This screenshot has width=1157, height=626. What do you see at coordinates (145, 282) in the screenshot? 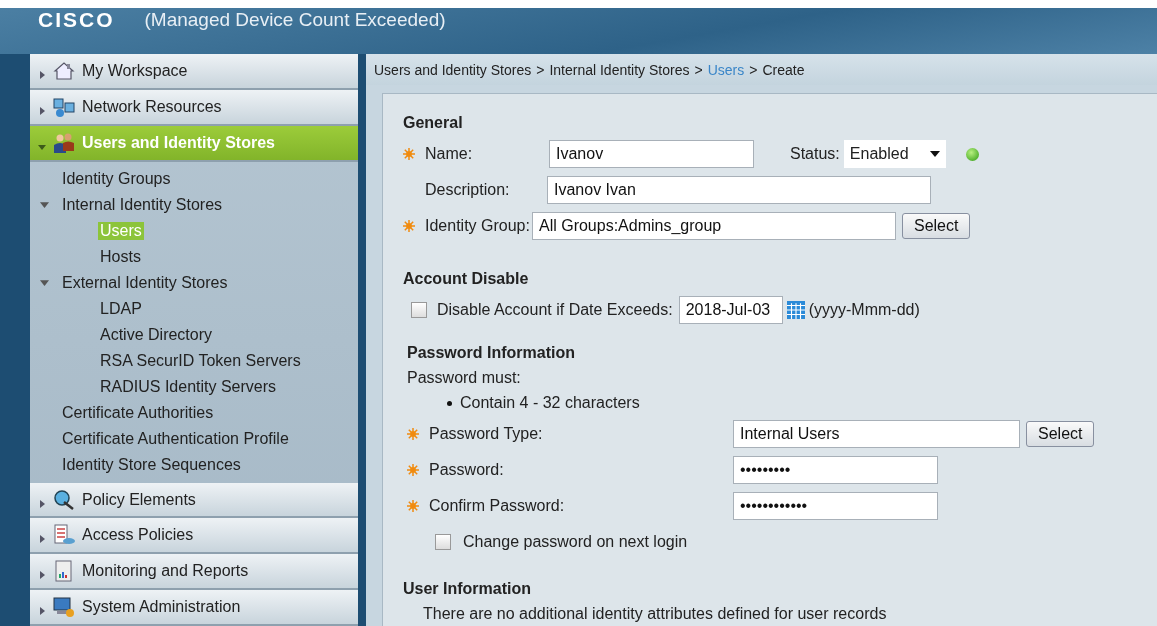
I see `tree-item: External Identity Stores` at bounding box center [145, 282].